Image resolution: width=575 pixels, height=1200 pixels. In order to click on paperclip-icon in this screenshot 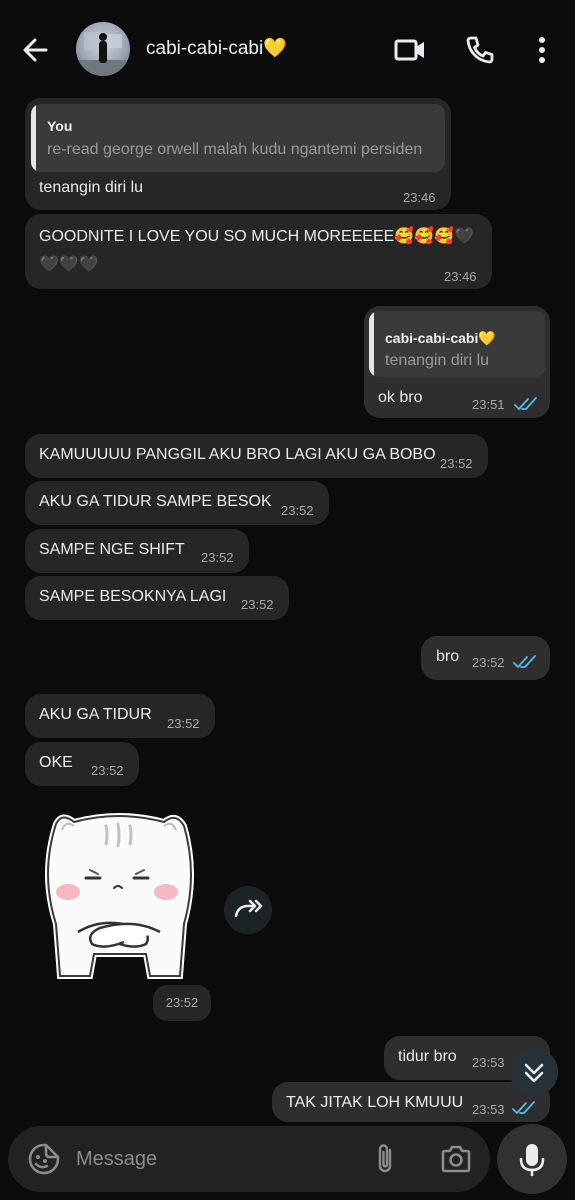, I will do `click(385, 1158)`.